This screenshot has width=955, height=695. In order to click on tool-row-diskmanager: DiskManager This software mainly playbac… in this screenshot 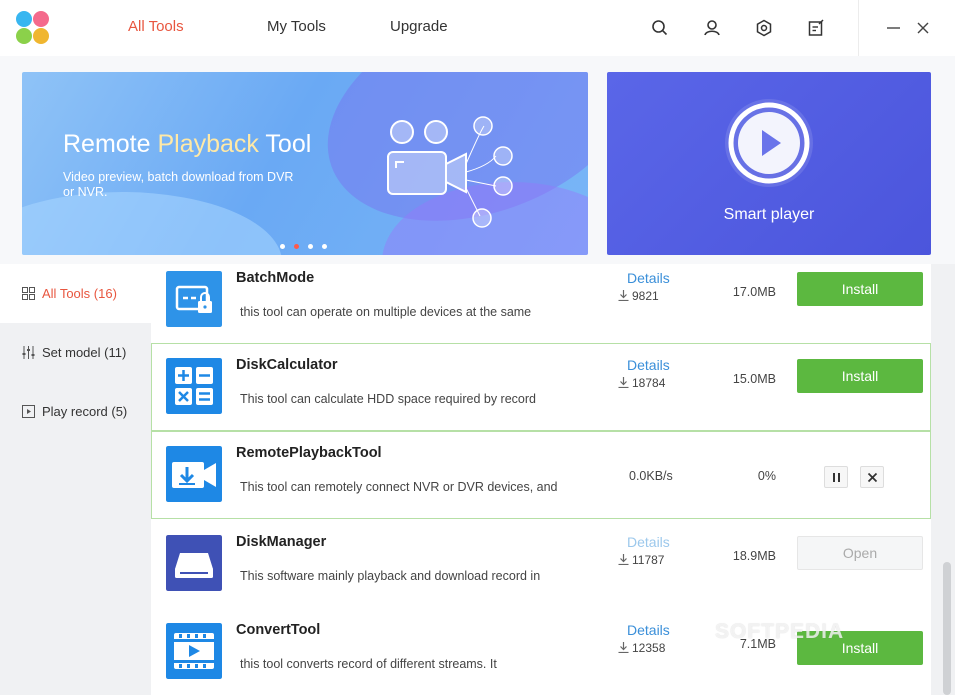, I will do `click(541, 564)`.